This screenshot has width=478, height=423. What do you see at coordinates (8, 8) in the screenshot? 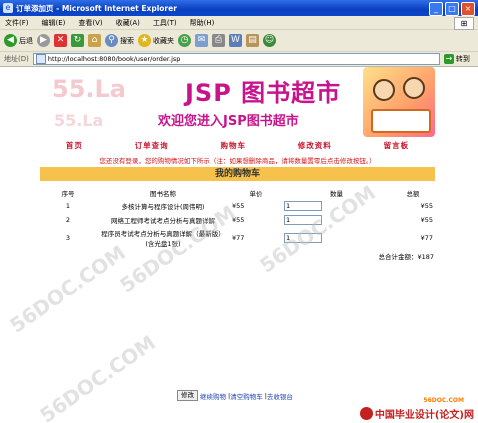
I see `ie-icon: e` at bounding box center [8, 8].